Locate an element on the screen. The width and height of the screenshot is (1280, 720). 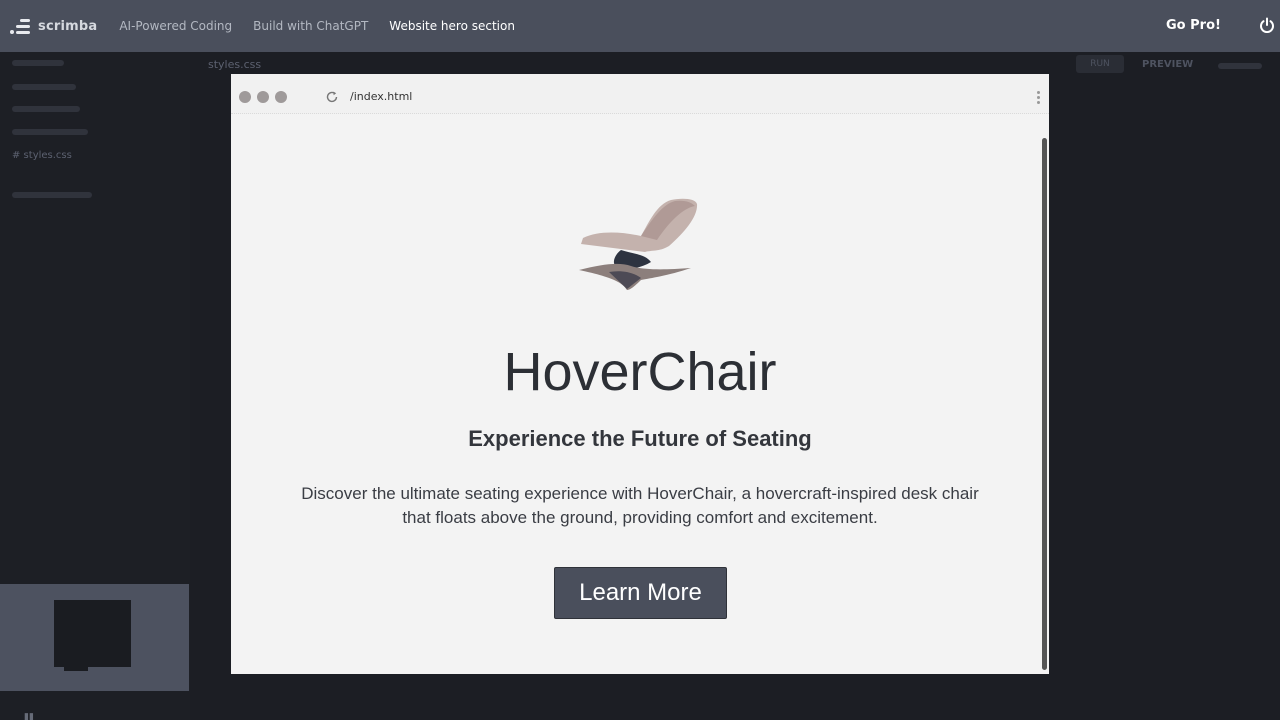
power-icon is located at coordinates (1267, 25).